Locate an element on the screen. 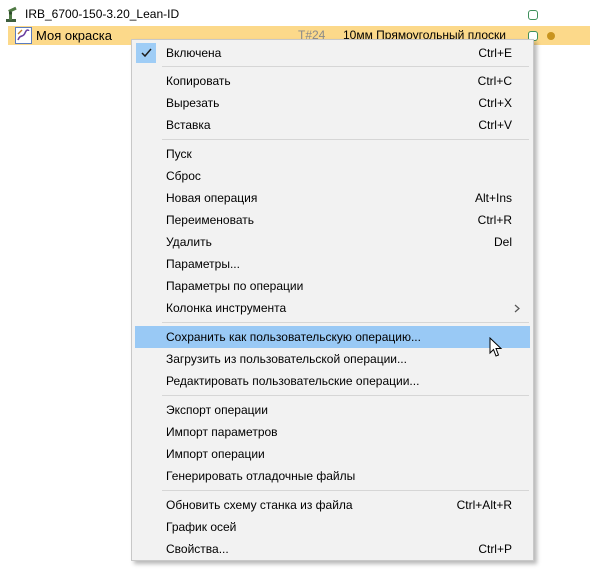  menu-item-operation-parameters: Параметры по операции is located at coordinates (332, 286).